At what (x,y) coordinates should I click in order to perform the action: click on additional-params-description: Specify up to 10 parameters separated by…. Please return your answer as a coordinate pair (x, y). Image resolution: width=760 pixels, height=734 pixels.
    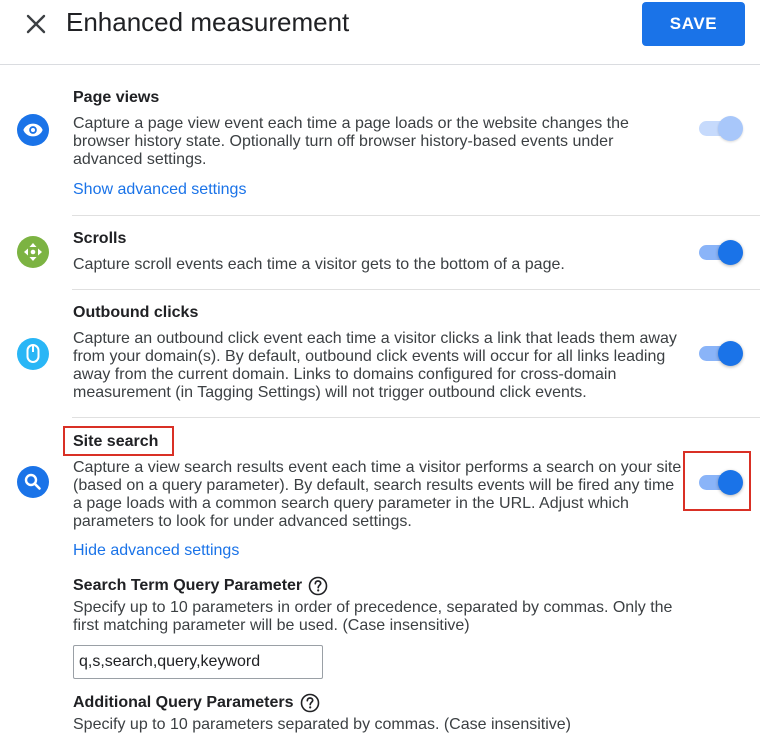
    Looking at the image, I should click on (322, 724).